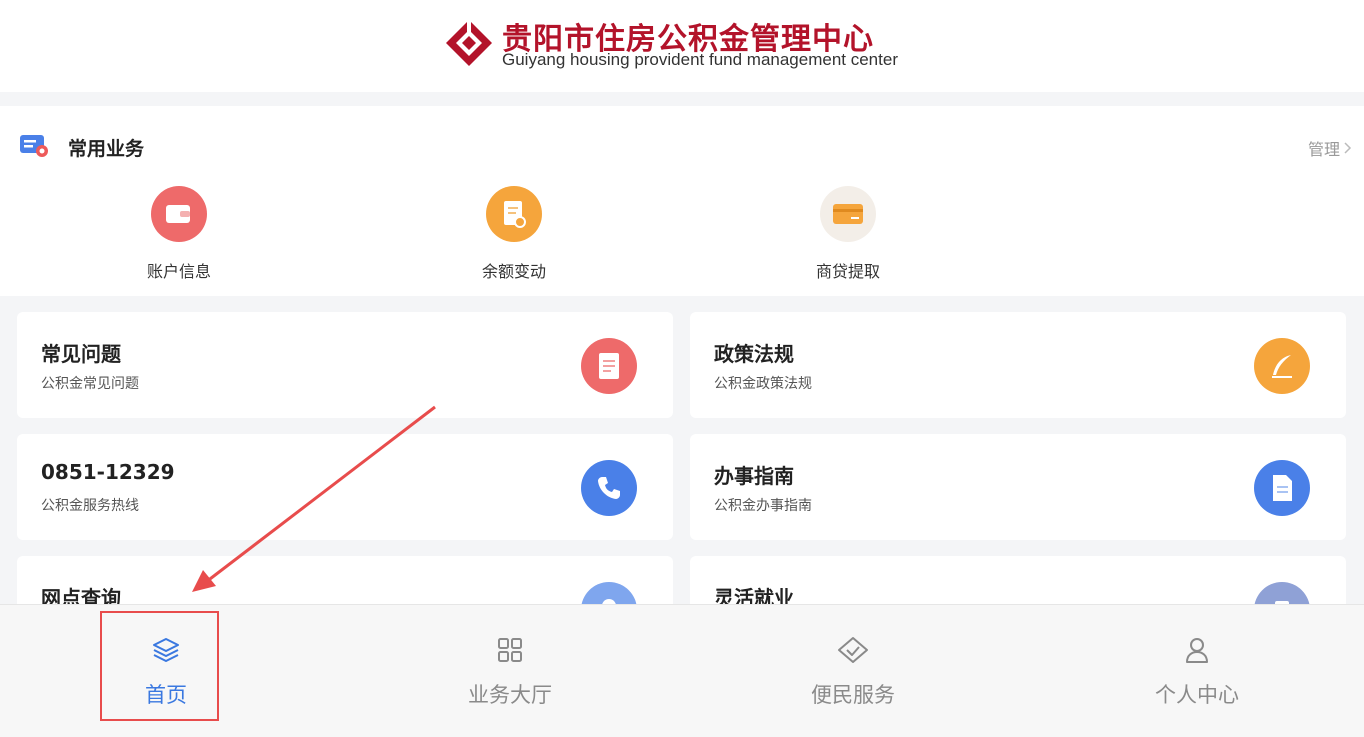 The image size is (1364, 737). Describe the element at coordinates (754, 354) in the screenshot. I see `card-title: 政策法规` at that location.